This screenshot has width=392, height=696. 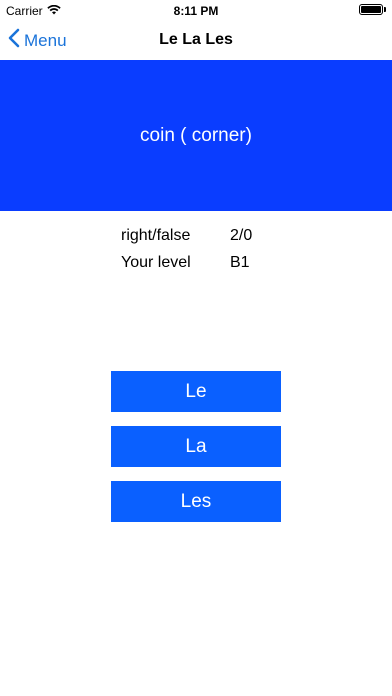 What do you see at coordinates (201, 235) in the screenshot?
I see `score-row: right/false 2/0` at bounding box center [201, 235].